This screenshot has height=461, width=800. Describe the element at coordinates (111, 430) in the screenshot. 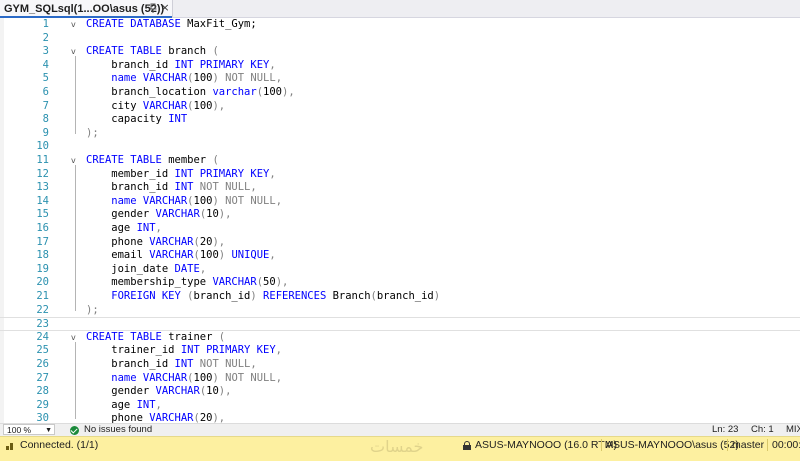

I see `issues-indicator: No issues found` at that location.